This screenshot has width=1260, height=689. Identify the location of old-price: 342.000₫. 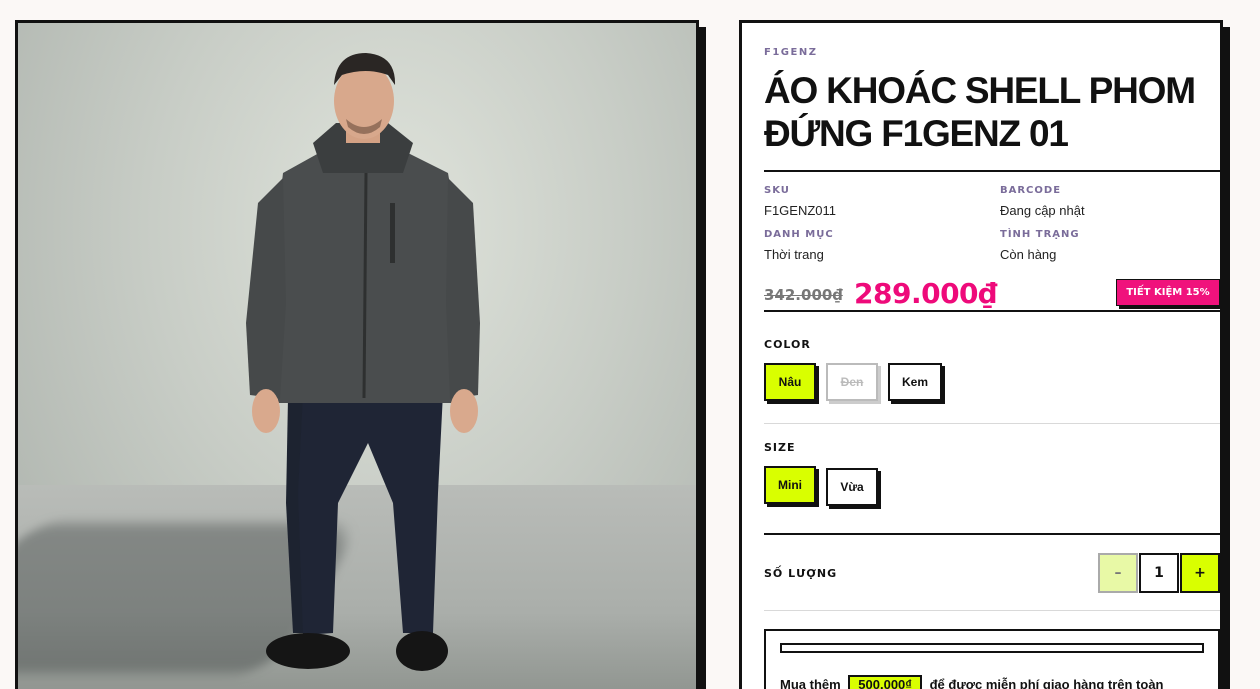
(803, 295).